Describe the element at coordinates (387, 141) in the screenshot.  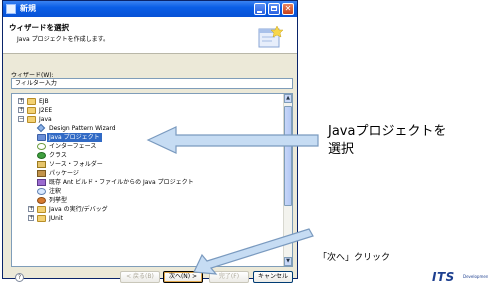
I see `callout-select-java-project: Javaプロジェクトを 選択` at that location.